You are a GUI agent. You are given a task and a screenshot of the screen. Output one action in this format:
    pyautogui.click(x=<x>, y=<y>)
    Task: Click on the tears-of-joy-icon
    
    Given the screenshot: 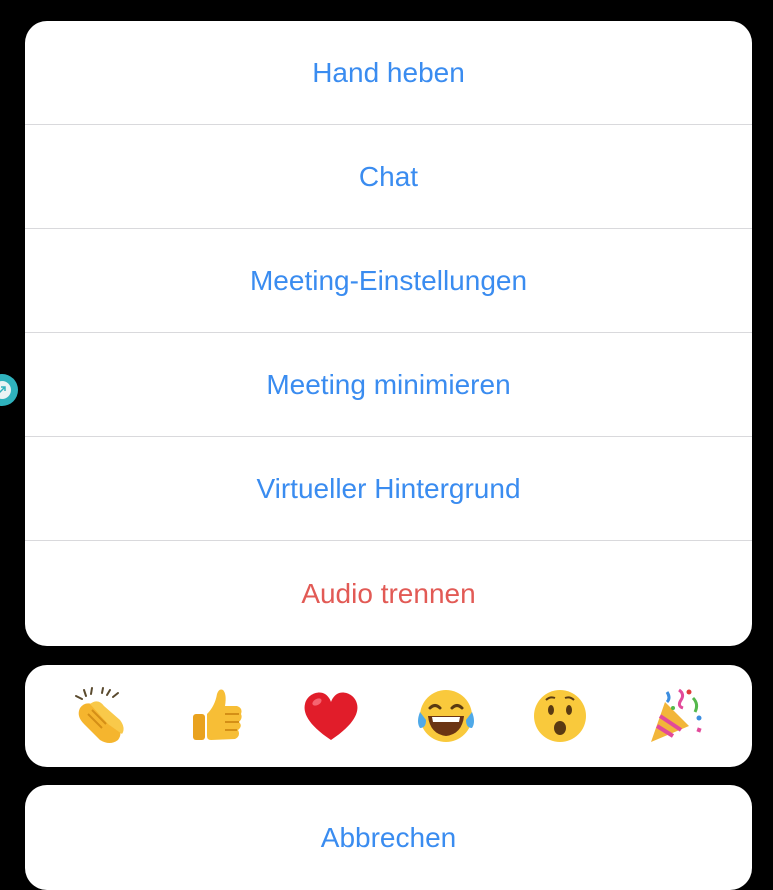 What is the action you would take?
    pyautogui.click(x=445, y=716)
    